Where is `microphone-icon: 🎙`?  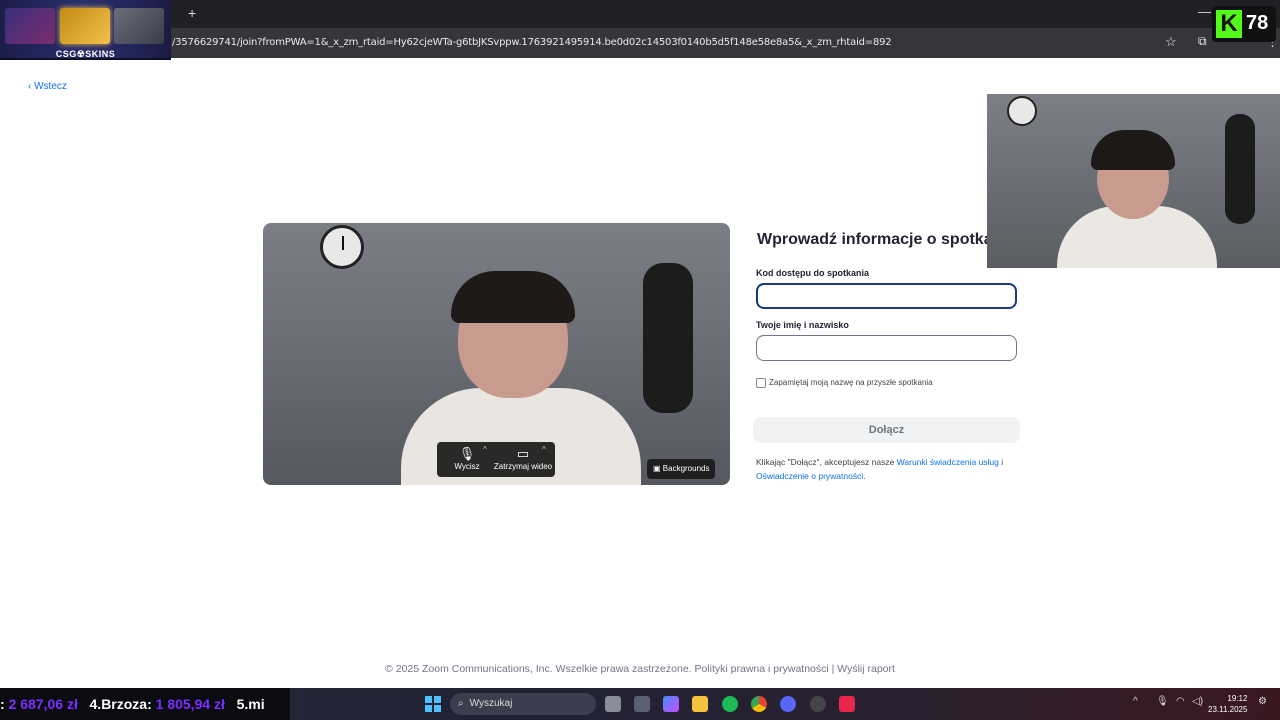 microphone-icon: 🎙 is located at coordinates (1162, 701).